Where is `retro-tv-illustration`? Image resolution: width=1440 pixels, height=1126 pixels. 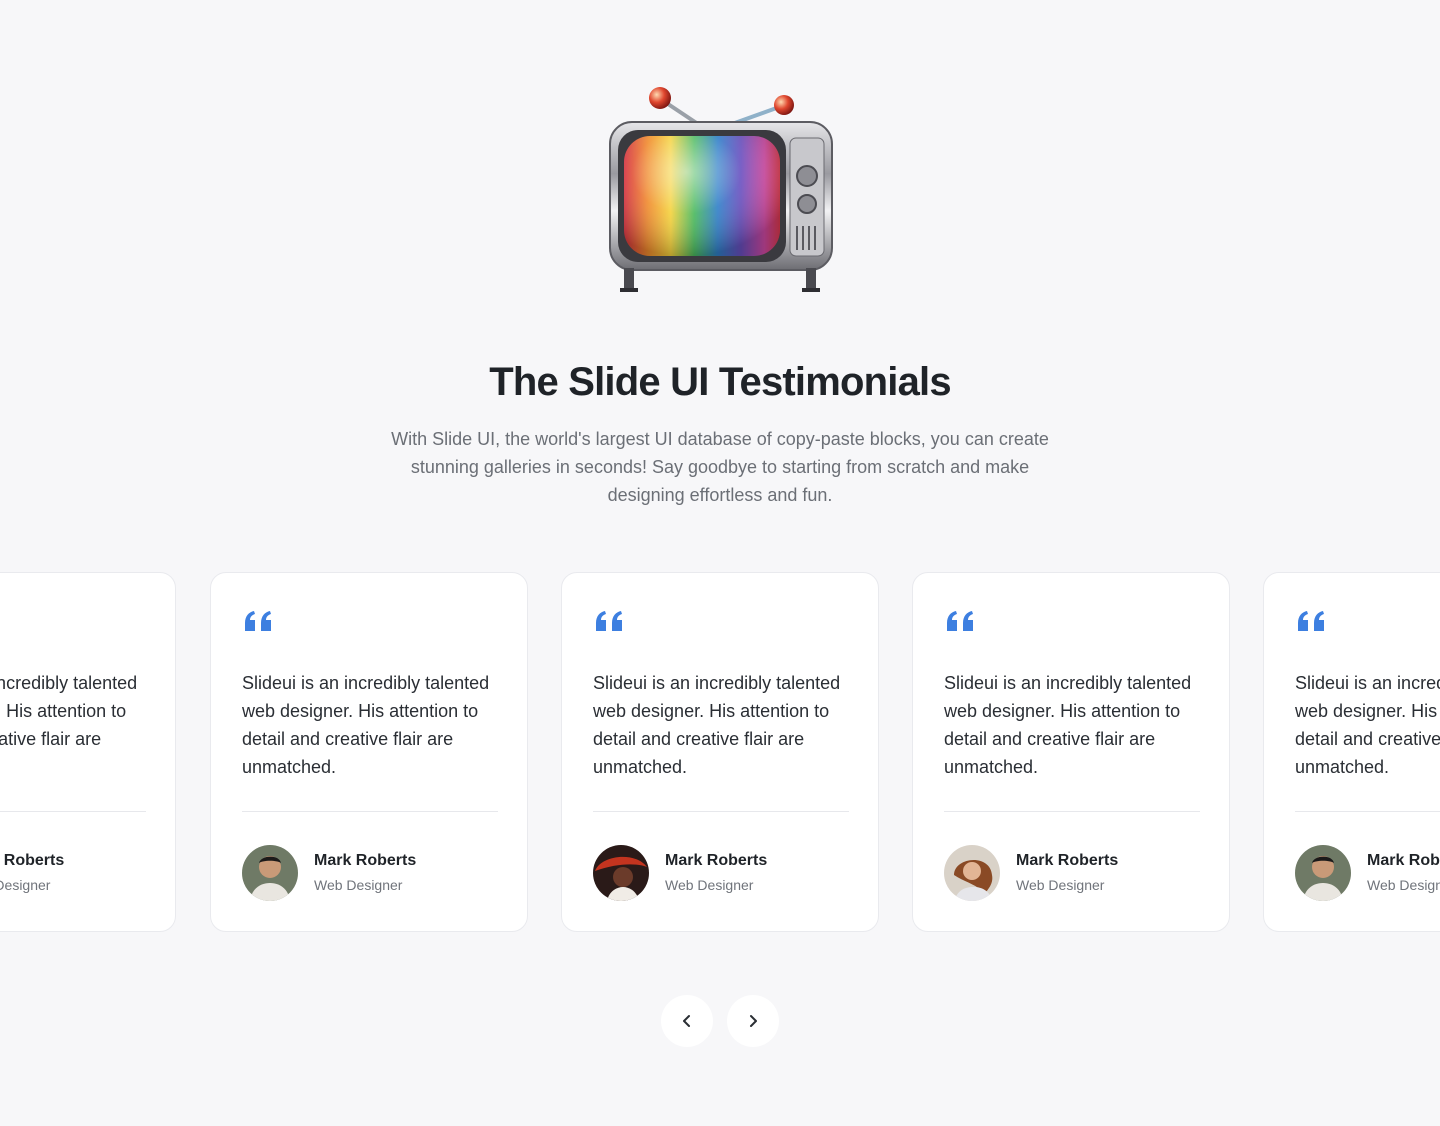
retro-tv-illustration is located at coordinates (720, 190).